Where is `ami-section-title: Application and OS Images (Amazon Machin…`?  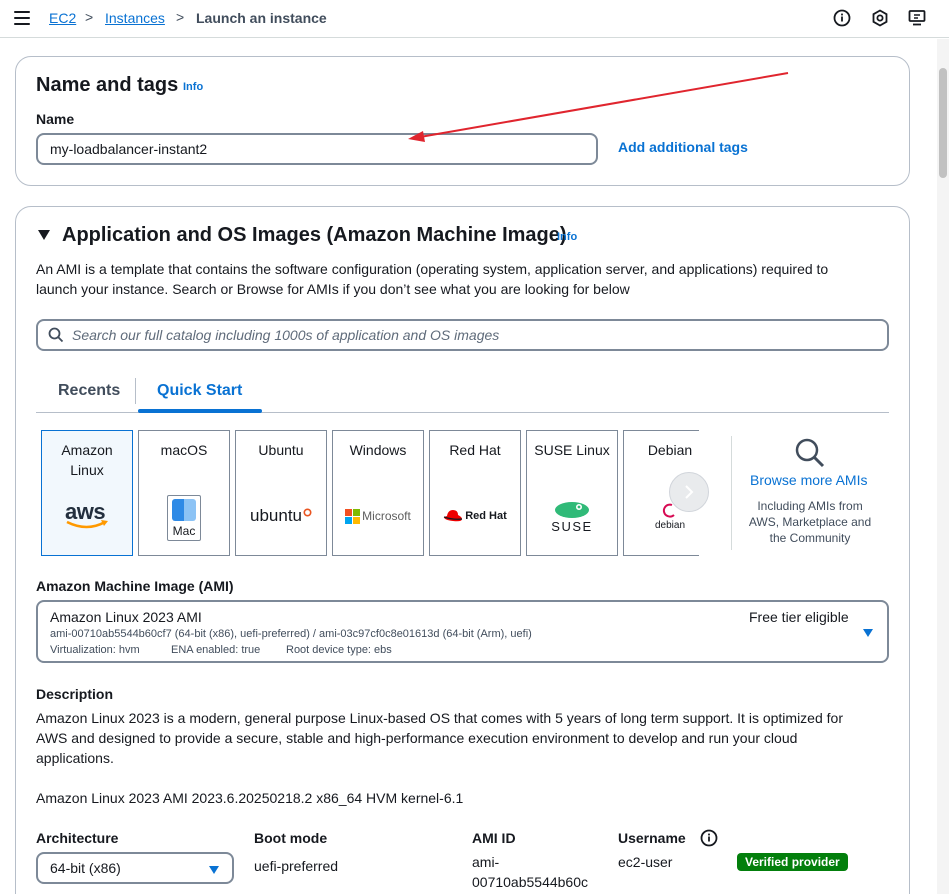
ami-section-title: Application and OS Images (Amazon Machin… is located at coordinates (314, 235).